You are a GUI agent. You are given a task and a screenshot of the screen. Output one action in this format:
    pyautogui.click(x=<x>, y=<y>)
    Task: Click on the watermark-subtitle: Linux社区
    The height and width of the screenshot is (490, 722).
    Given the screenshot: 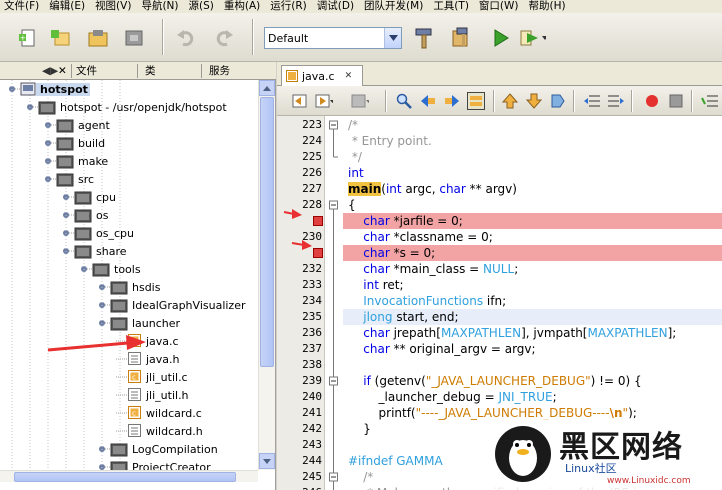 What is the action you would take?
    pyautogui.click(x=591, y=468)
    